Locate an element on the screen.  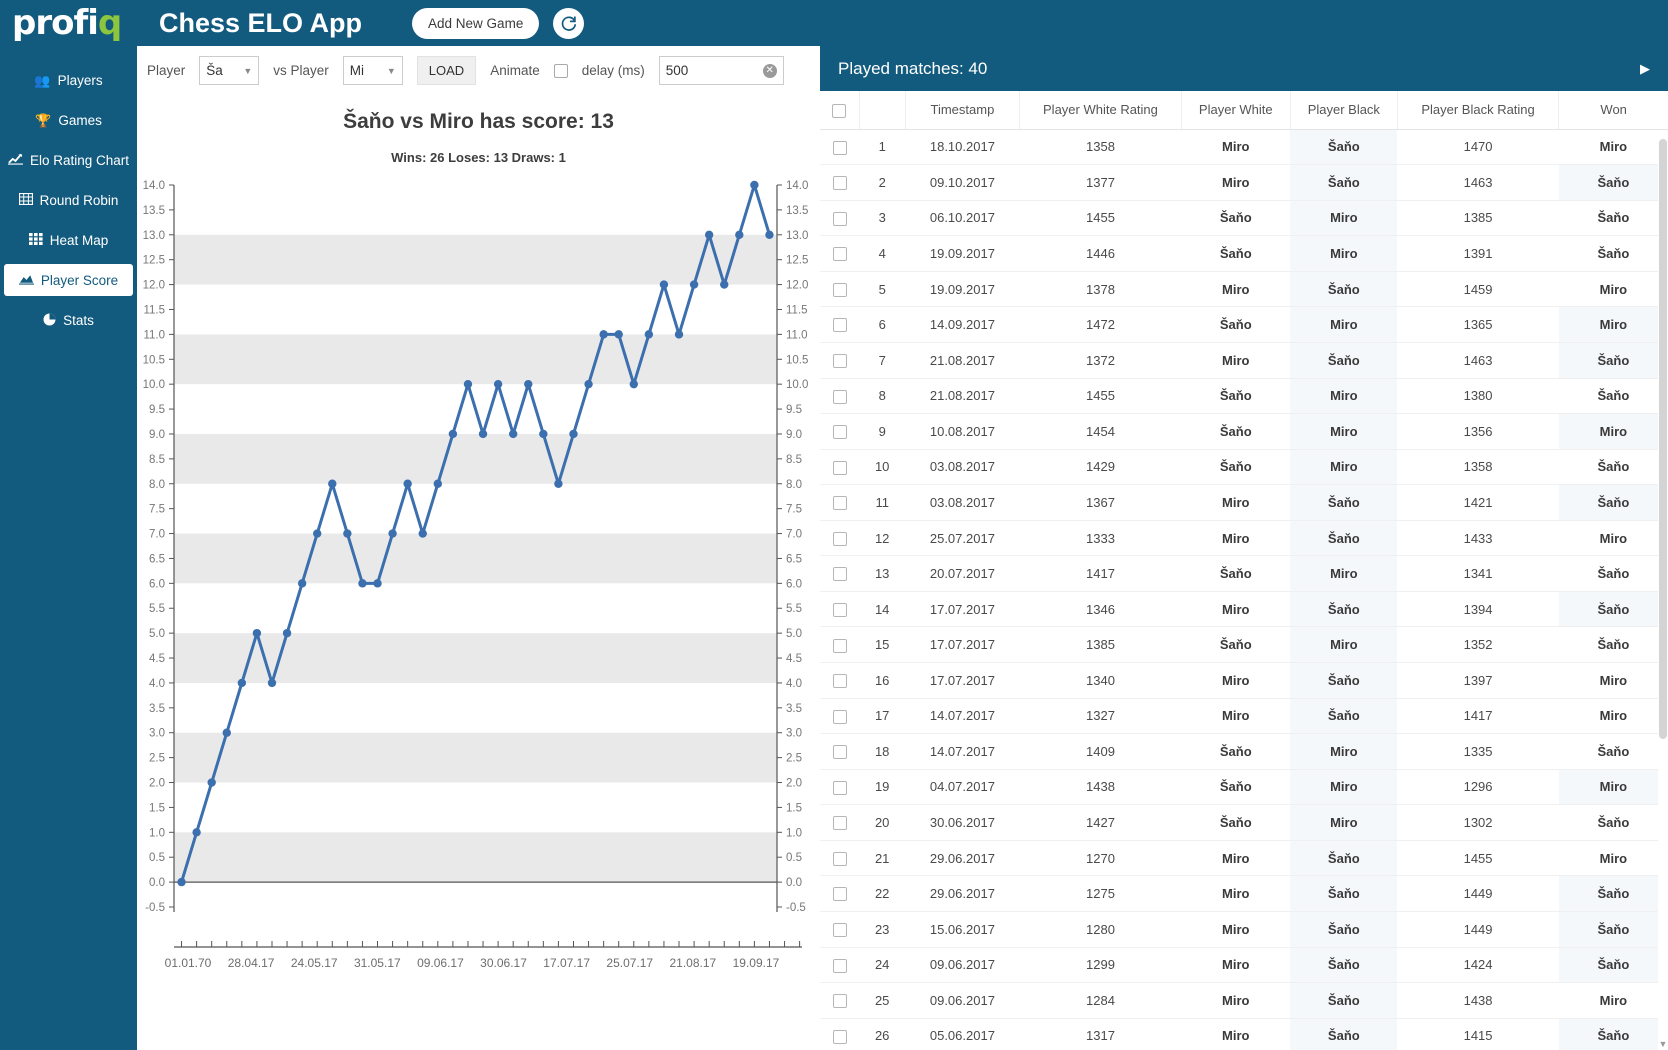
table-row: 19 04.07.2017 1438 Šaňo Miro 1296 Miro is located at coordinates (1244, 787).